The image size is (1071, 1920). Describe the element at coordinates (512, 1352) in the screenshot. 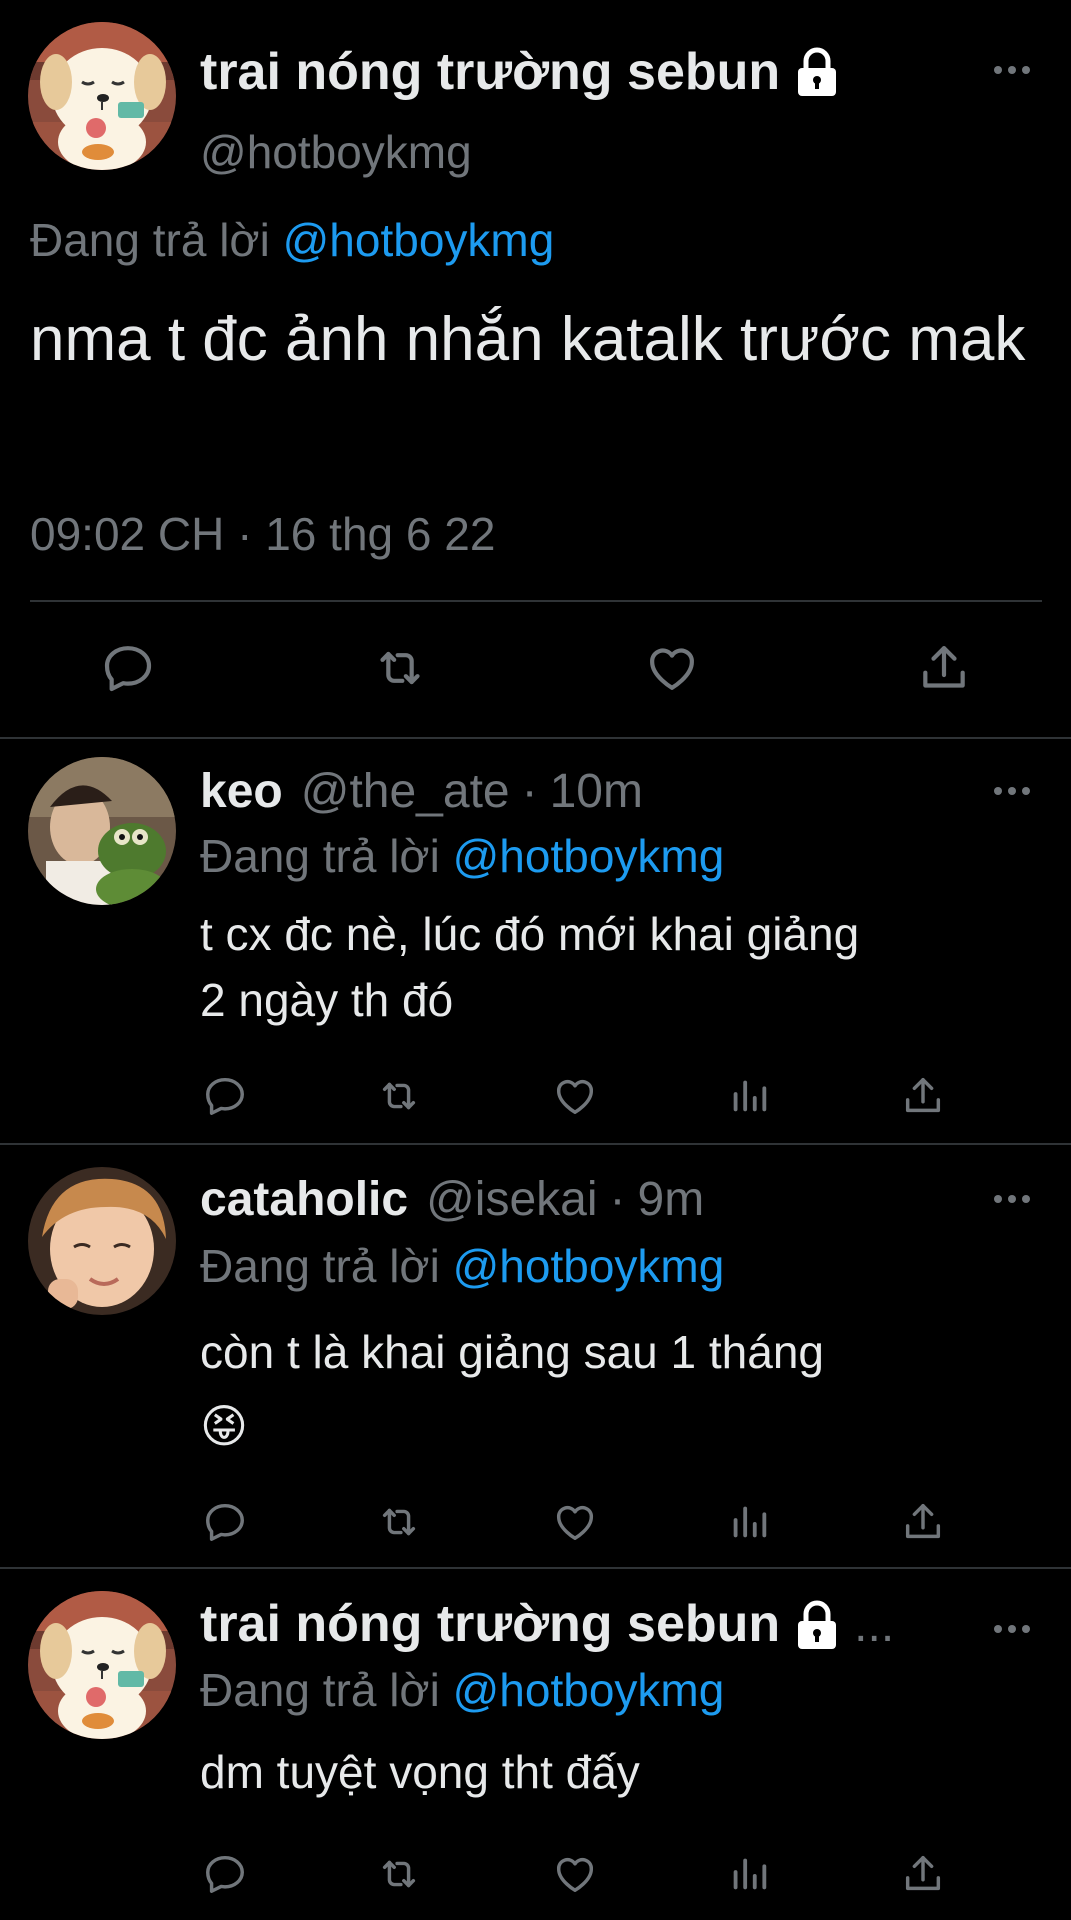

I see `tweet-text-line: còn t là khai giảng sau 1 tháng` at that location.